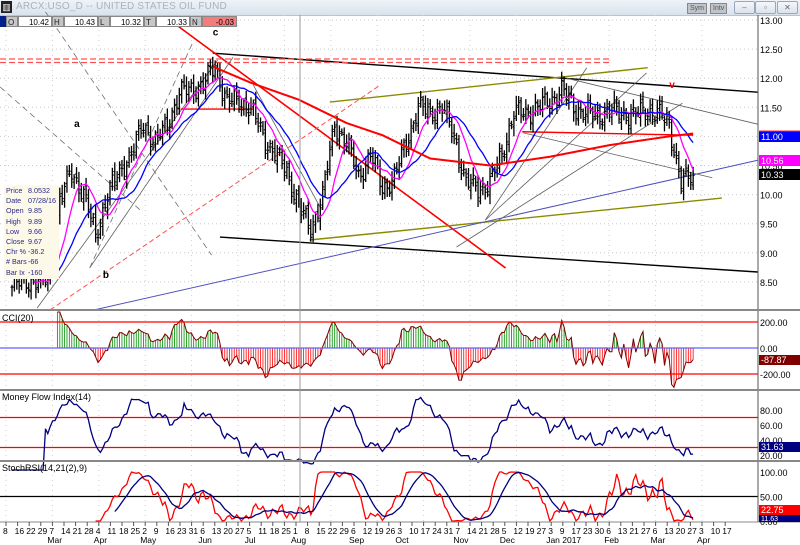  What do you see at coordinates (31, 531) in the screenshot?
I see `day-tick-label: 22` at bounding box center [31, 531].